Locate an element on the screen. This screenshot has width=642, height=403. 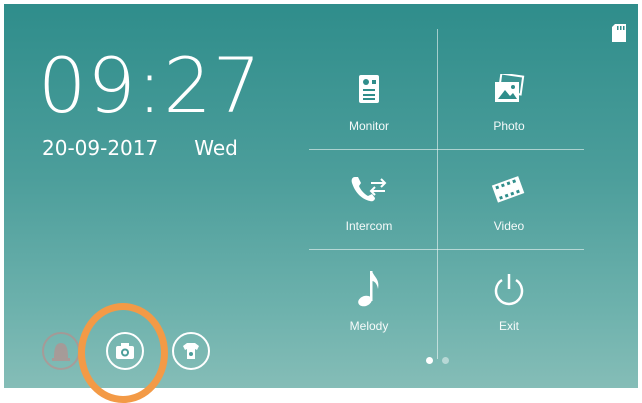
menu-label-intercom: Intercom is located at coordinates (369, 226).